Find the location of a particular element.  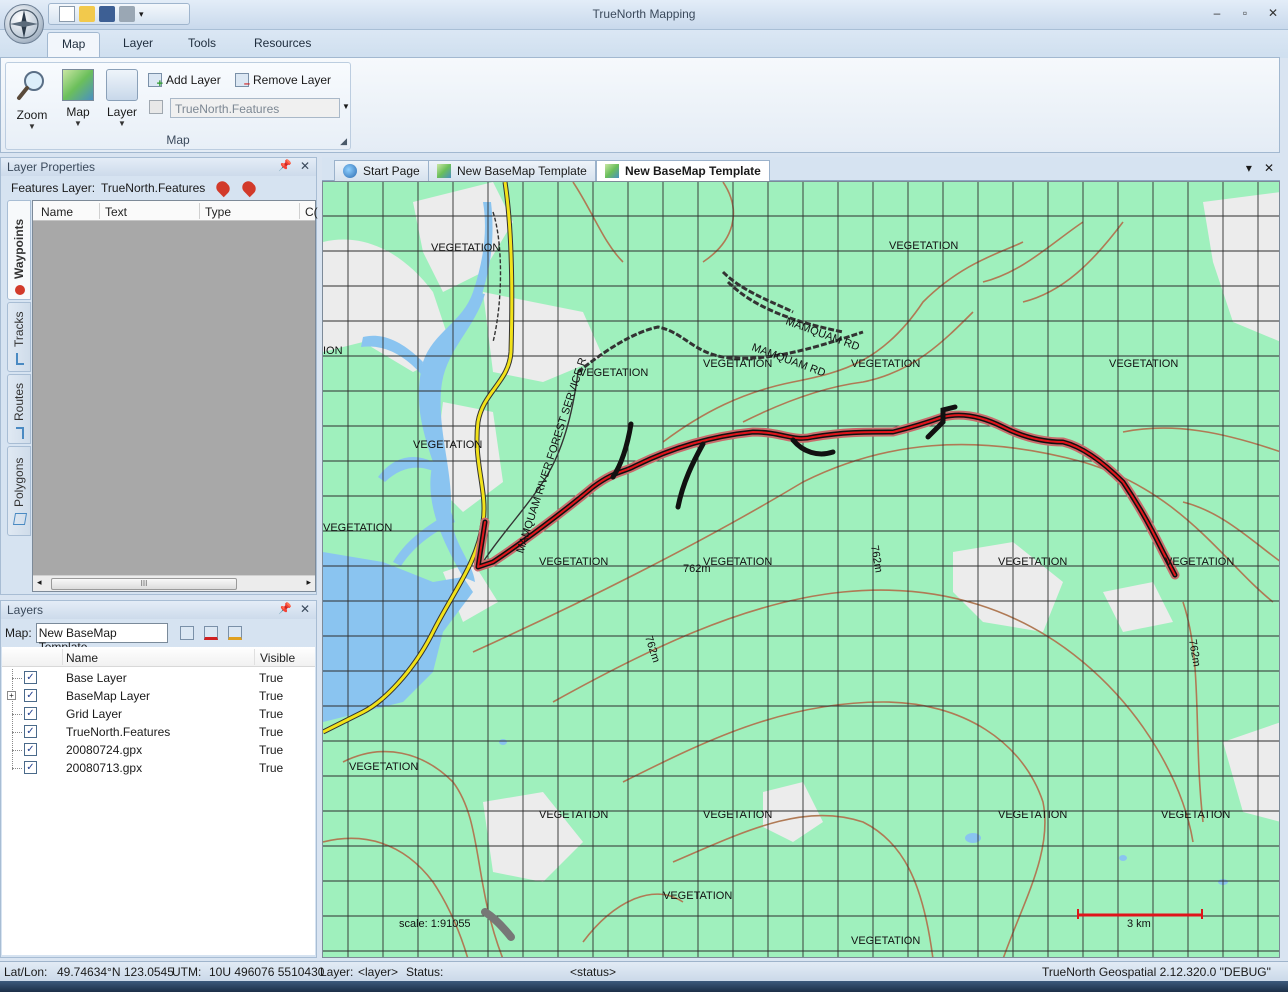

document-controls: ▾ ✕ is located at coordinates (1260, 168).